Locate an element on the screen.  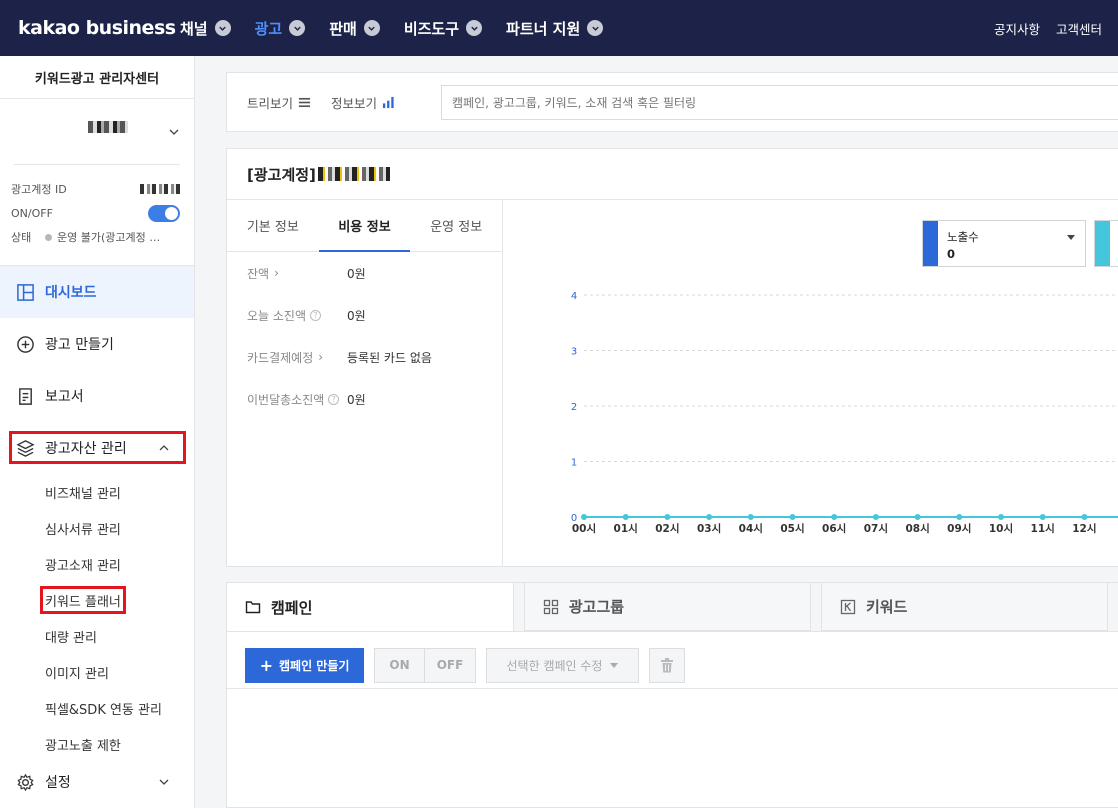
plus-circle-icon is located at coordinates (25, 344).